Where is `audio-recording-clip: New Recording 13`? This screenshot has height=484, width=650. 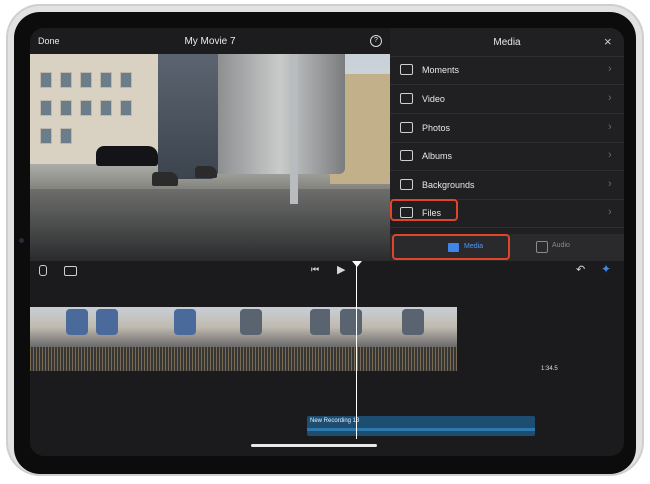
audio-recording-clip: New Recording 13 is located at coordinates (421, 426).